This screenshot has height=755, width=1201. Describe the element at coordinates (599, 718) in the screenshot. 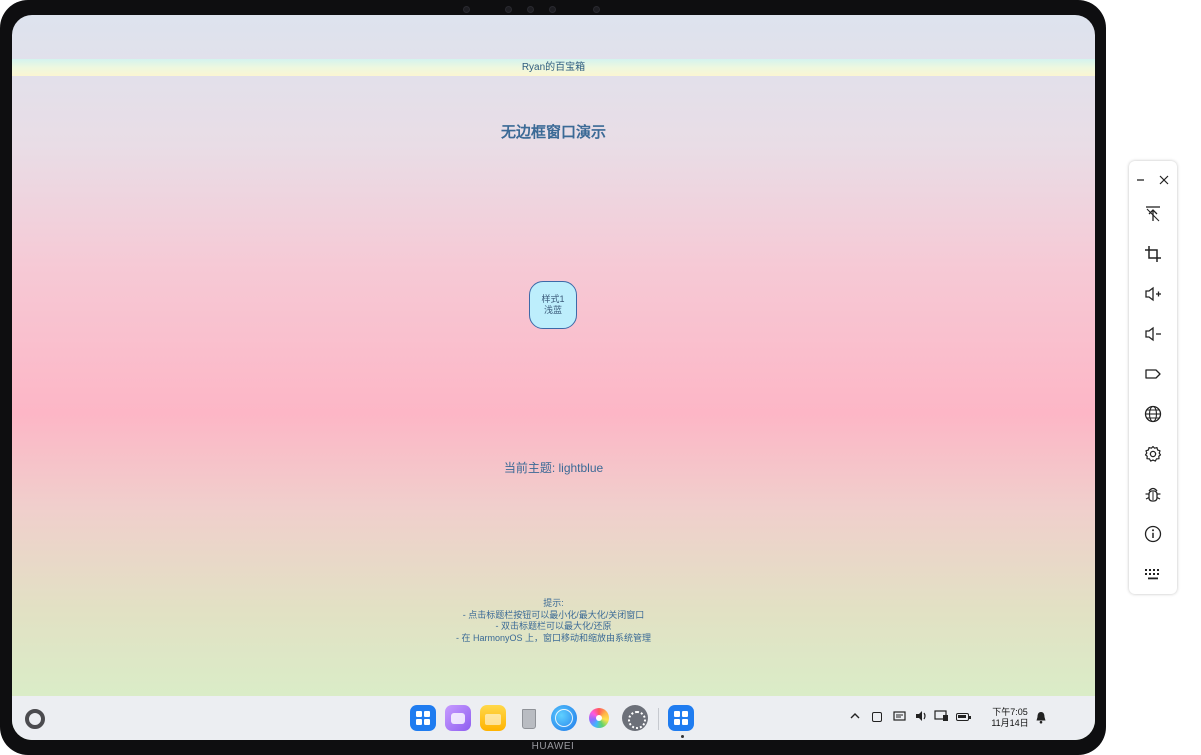

I see `gallery-icon` at that location.